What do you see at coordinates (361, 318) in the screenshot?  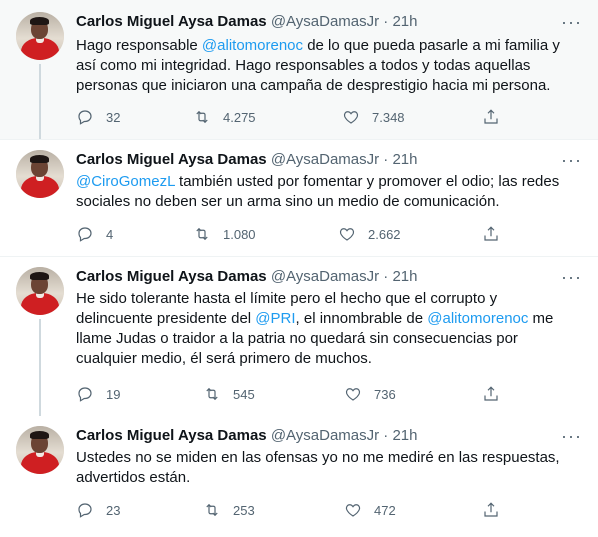 I see `tweet-text-segment: , el innombrable de` at bounding box center [361, 318].